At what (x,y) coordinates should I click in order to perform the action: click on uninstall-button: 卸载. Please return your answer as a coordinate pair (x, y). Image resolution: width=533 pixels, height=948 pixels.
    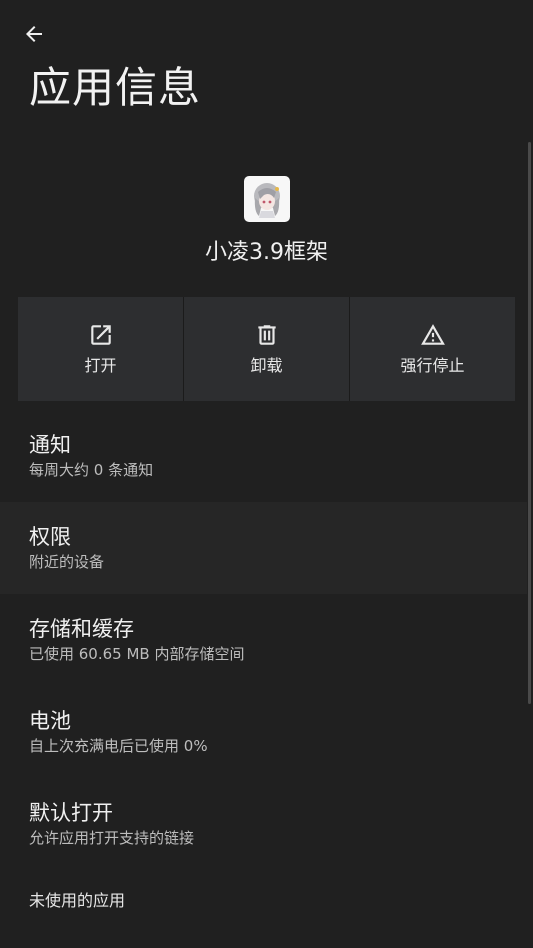
    Looking at the image, I should click on (266, 349).